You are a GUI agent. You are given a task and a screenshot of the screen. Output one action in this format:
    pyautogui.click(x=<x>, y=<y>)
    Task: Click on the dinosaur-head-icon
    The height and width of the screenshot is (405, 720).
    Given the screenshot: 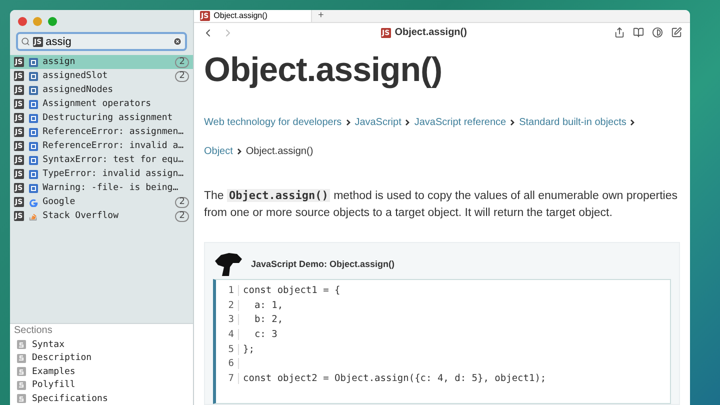 What is the action you would take?
    pyautogui.click(x=228, y=264)
    